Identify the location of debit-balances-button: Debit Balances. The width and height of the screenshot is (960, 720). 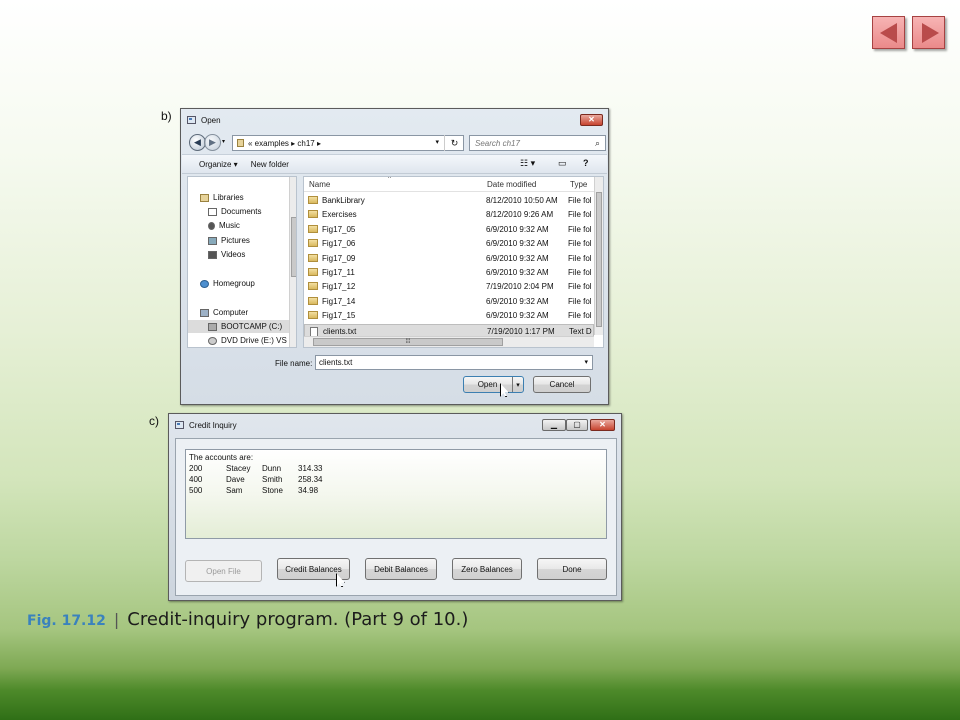
(401, 569).